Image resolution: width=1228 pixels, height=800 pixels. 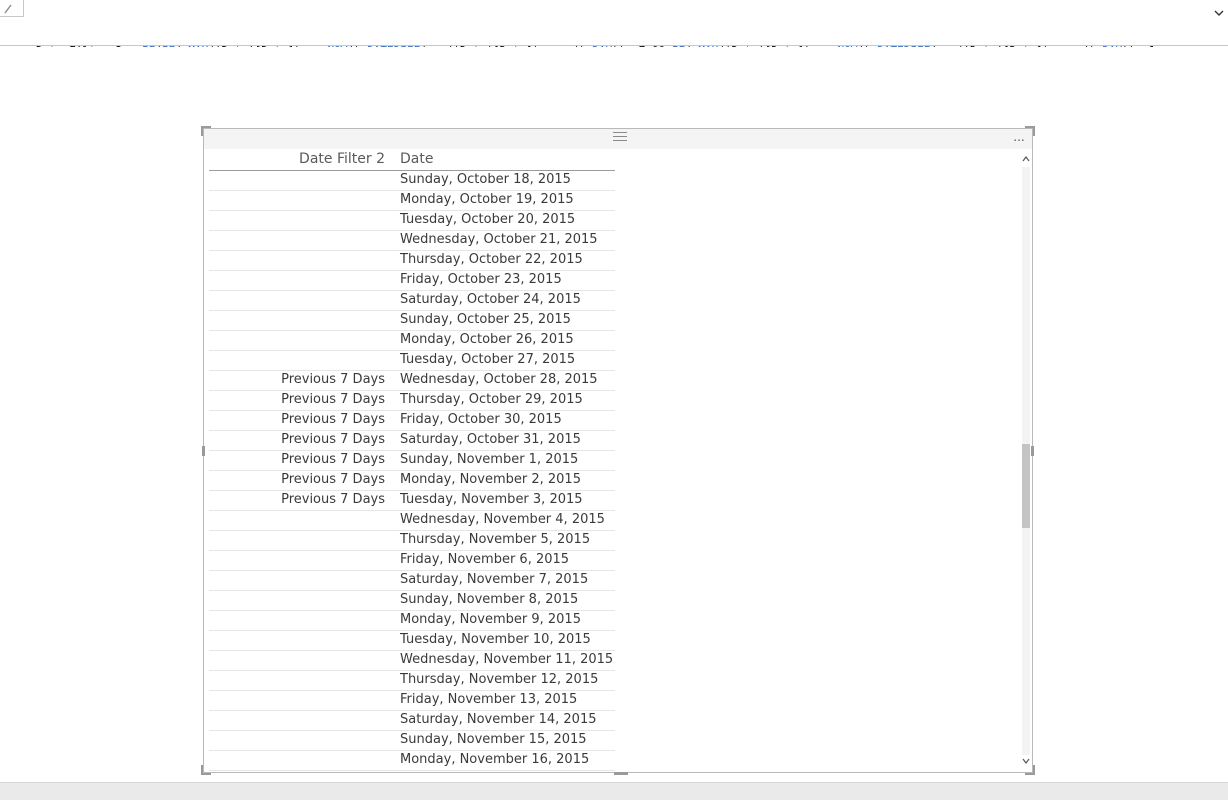 What do you see at coordinates (499, 239) in the screenshot?
I see `date-cell: Wednesday, October 21, 2015` at bounding box center [499, 239].